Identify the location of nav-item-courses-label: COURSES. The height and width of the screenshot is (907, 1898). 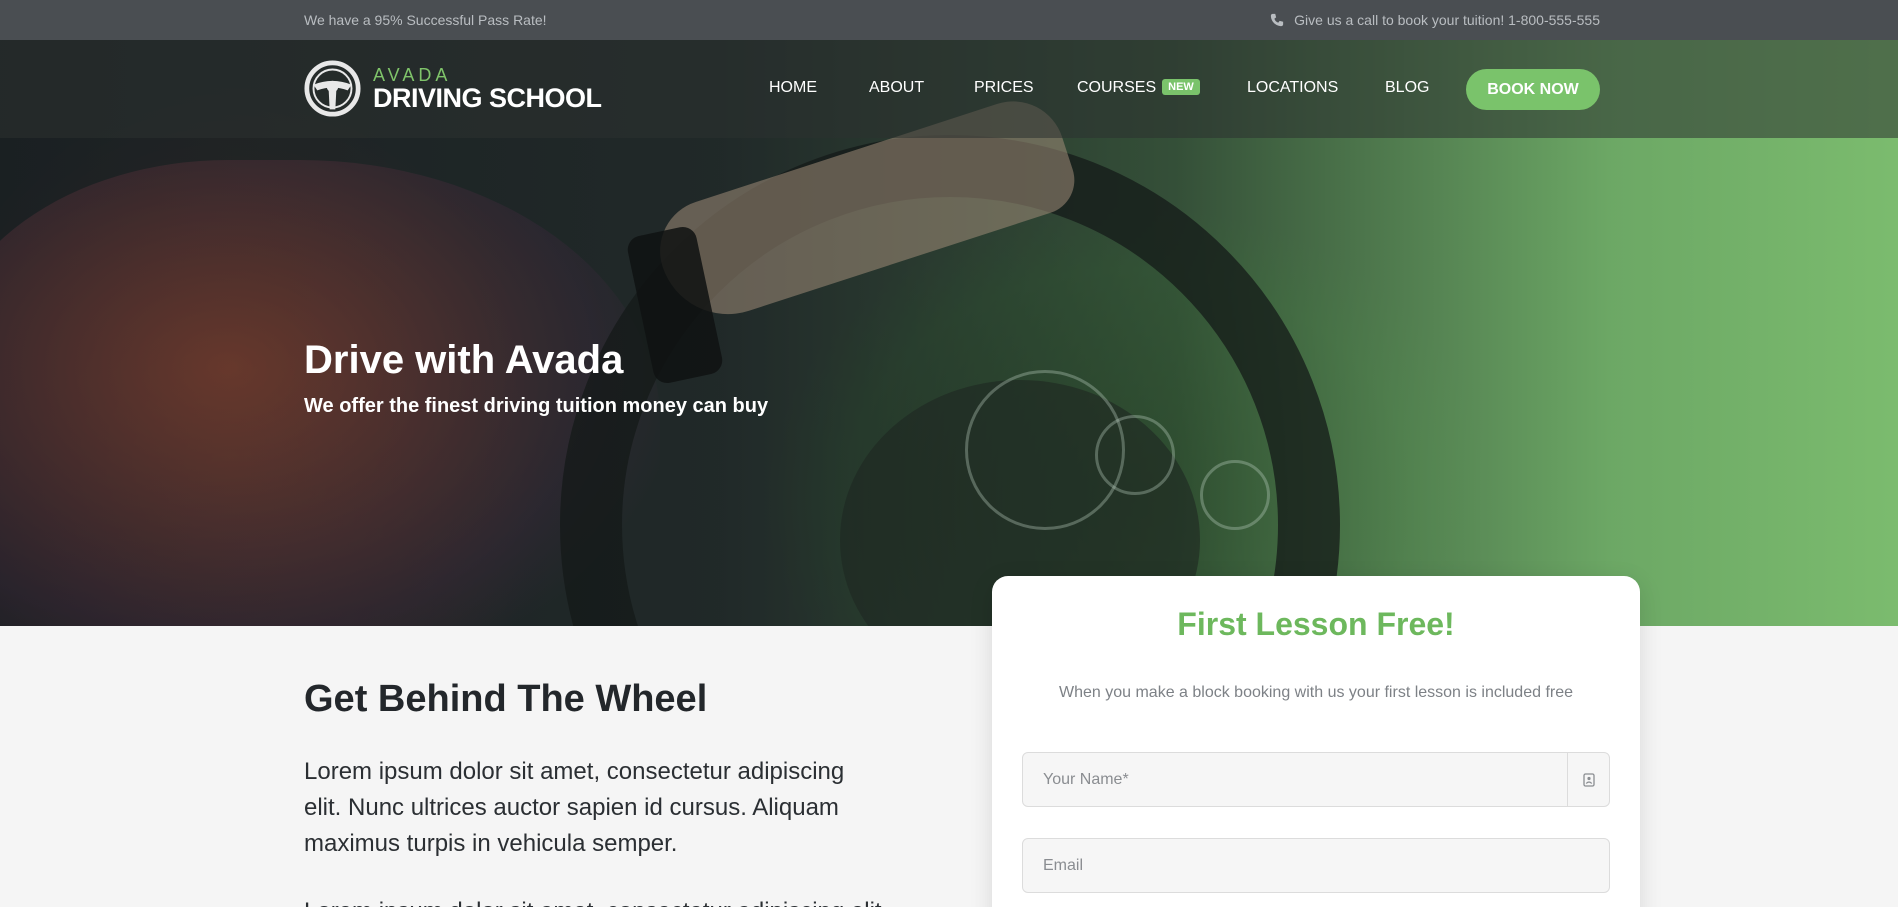
(1117, 87).